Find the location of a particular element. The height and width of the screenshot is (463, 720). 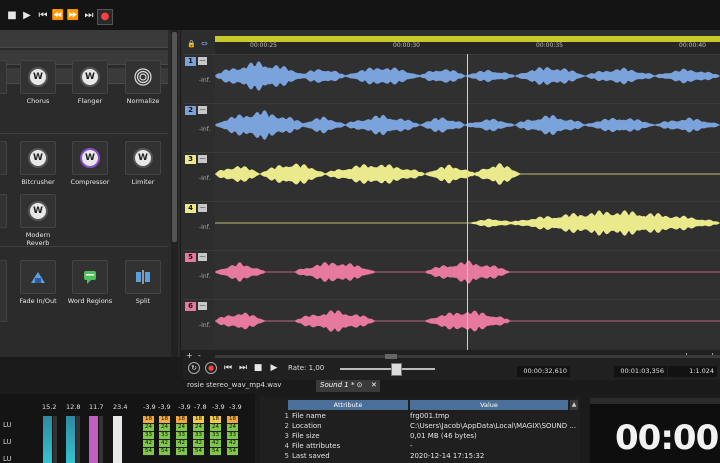

skip-back-icon: ⏮ is located at coordinates (43, 16).